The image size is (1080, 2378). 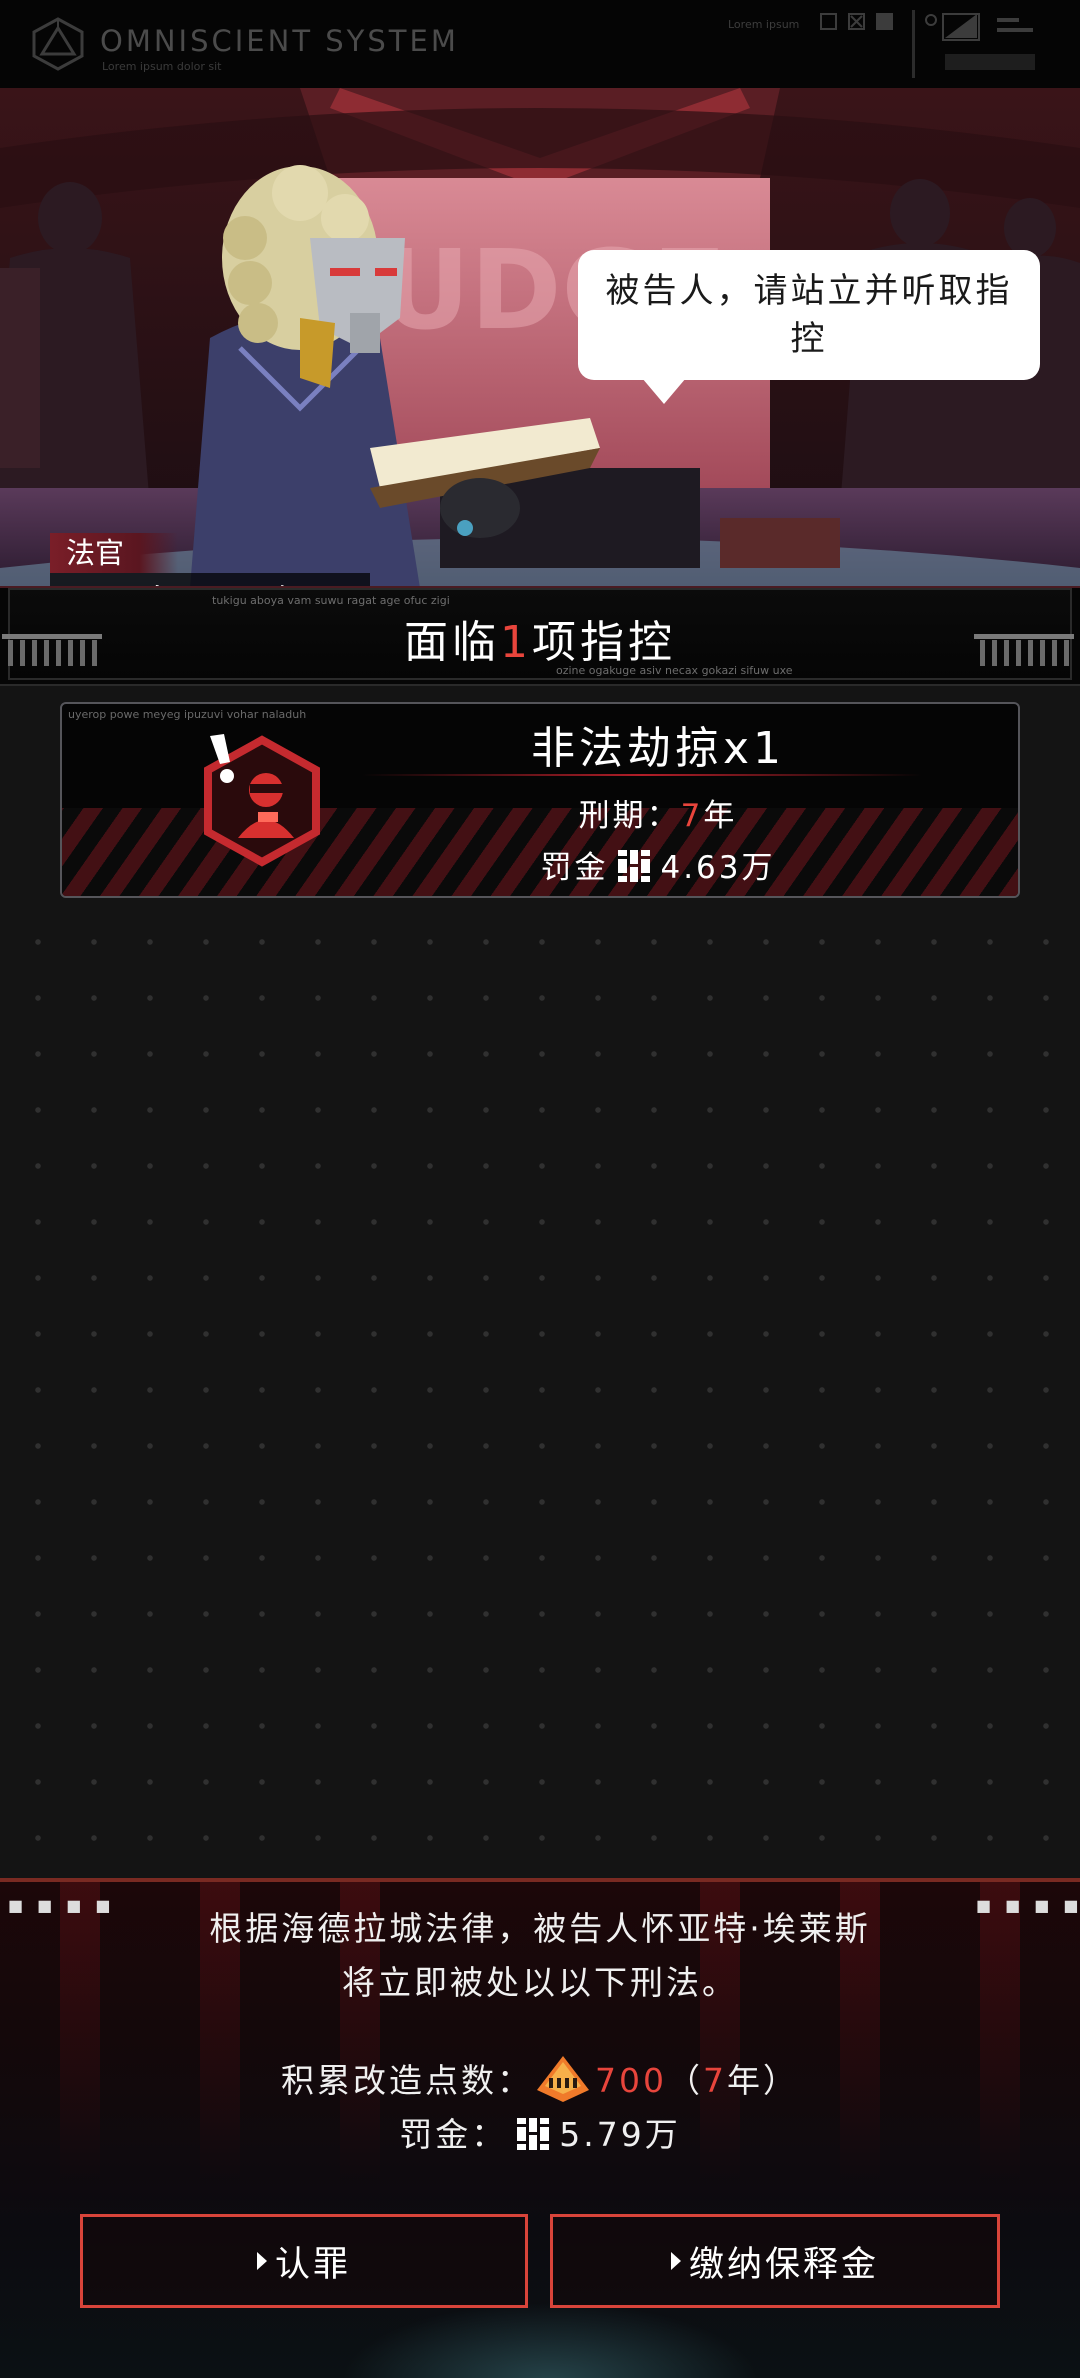 What do you see at coordinates (763, 2080) in the screenshot?
I see `points-paren-close: 年）` at bounding box center [763, 2080].